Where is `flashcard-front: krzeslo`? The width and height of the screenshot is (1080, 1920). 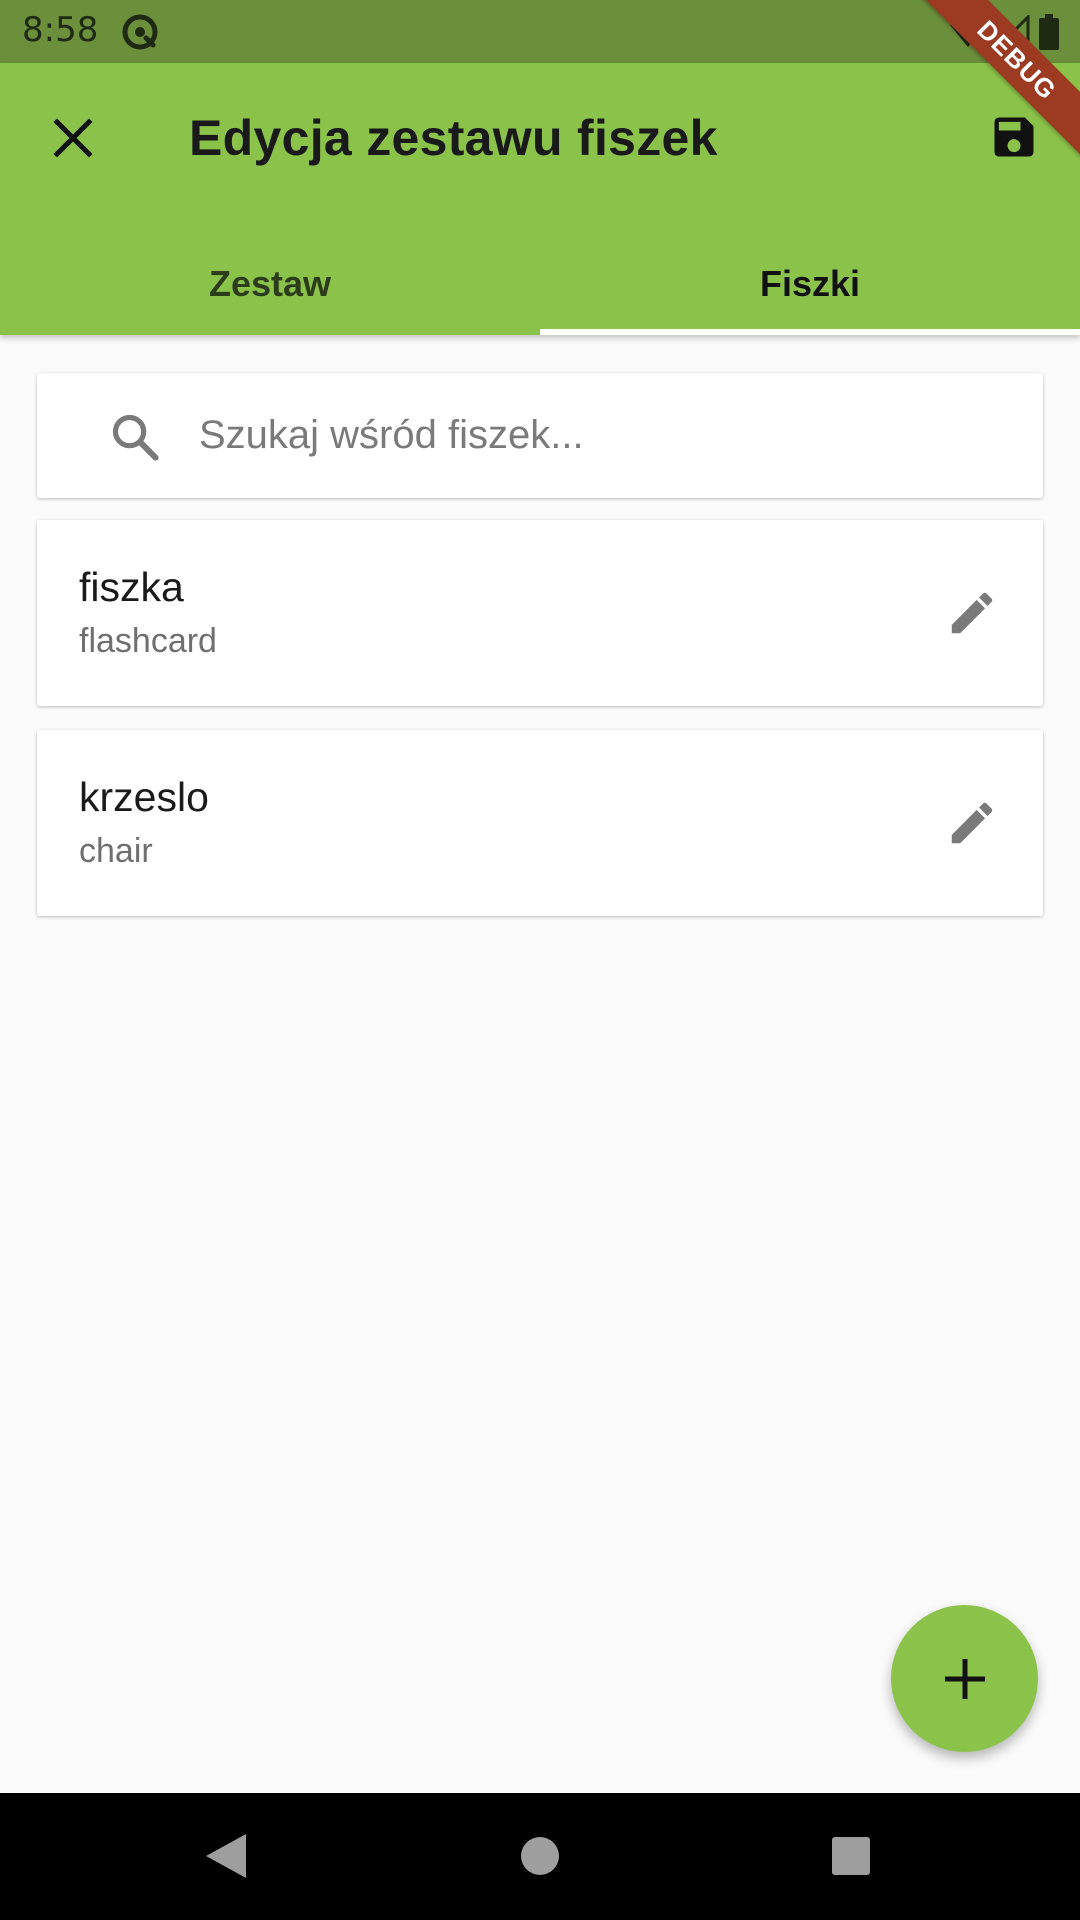 flashcard-front: krzeslo is located at coordinates (144, 797).